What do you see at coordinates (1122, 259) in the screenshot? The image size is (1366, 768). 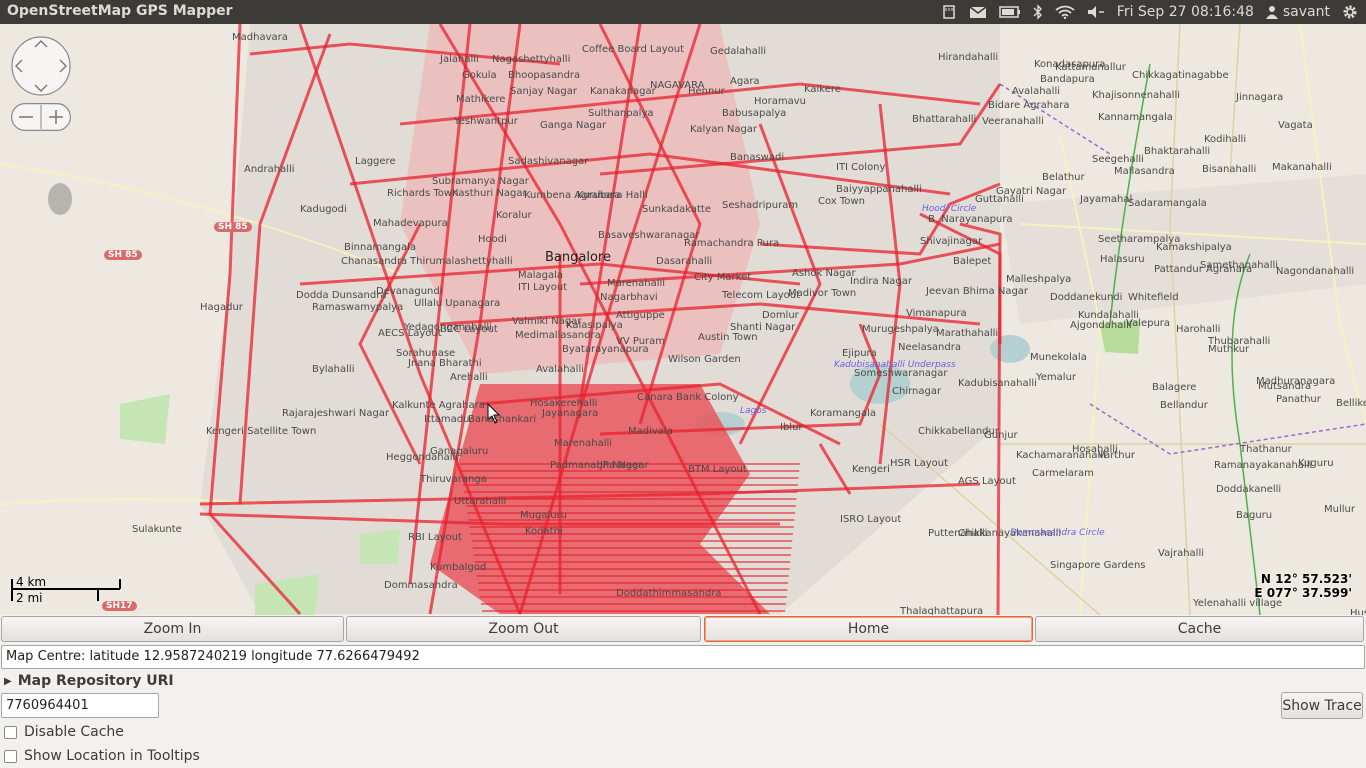 I see `map-place-label: Halasuru` at bounding box center [1122, 259].